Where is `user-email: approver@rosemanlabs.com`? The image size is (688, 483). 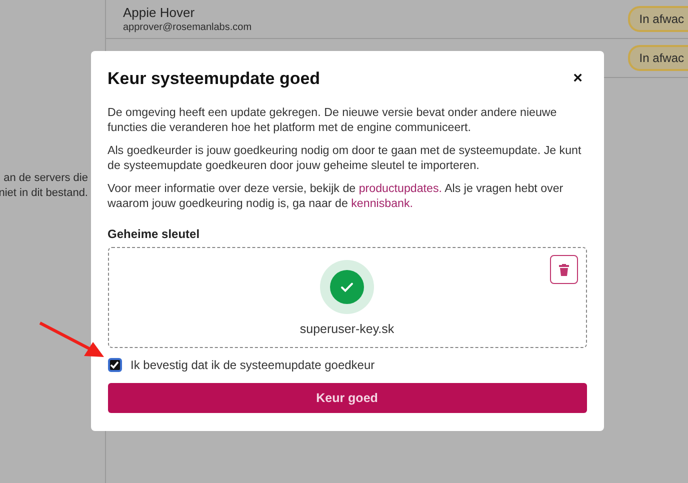
user-email: approver@rosemanlabs.com is located at coordinates (187, 27).